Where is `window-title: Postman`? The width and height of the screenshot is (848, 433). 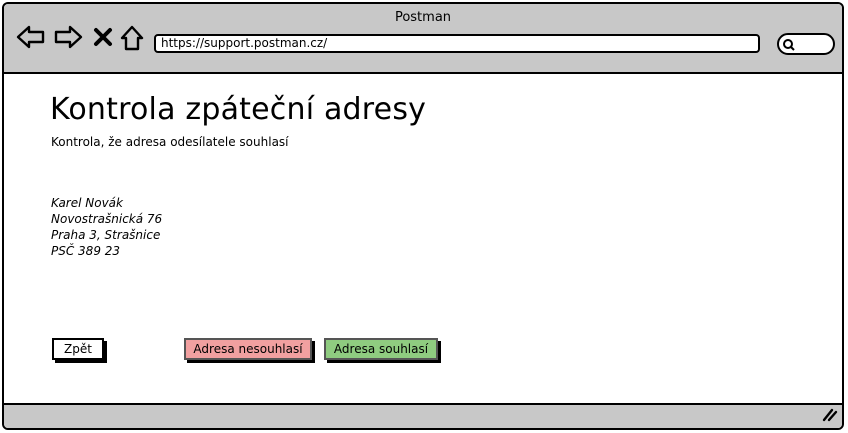 window-title: Postman is located at coordinates (423, 17).